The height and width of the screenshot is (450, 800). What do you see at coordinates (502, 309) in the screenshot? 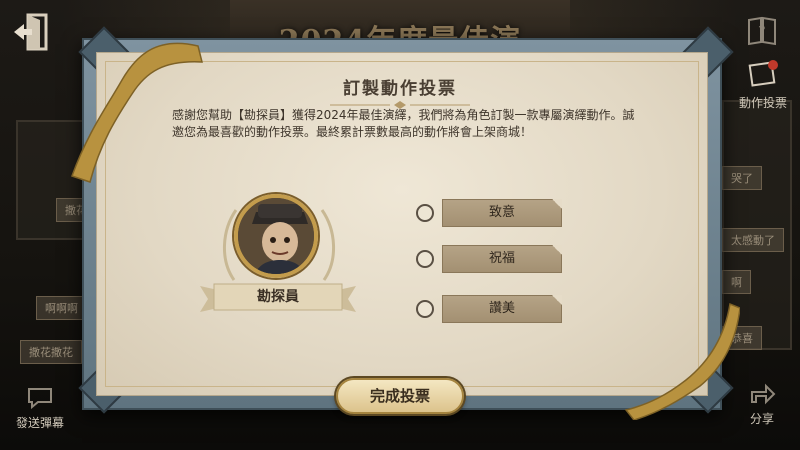
I see `option-label: 讚美` at bounding box center [502, 309].